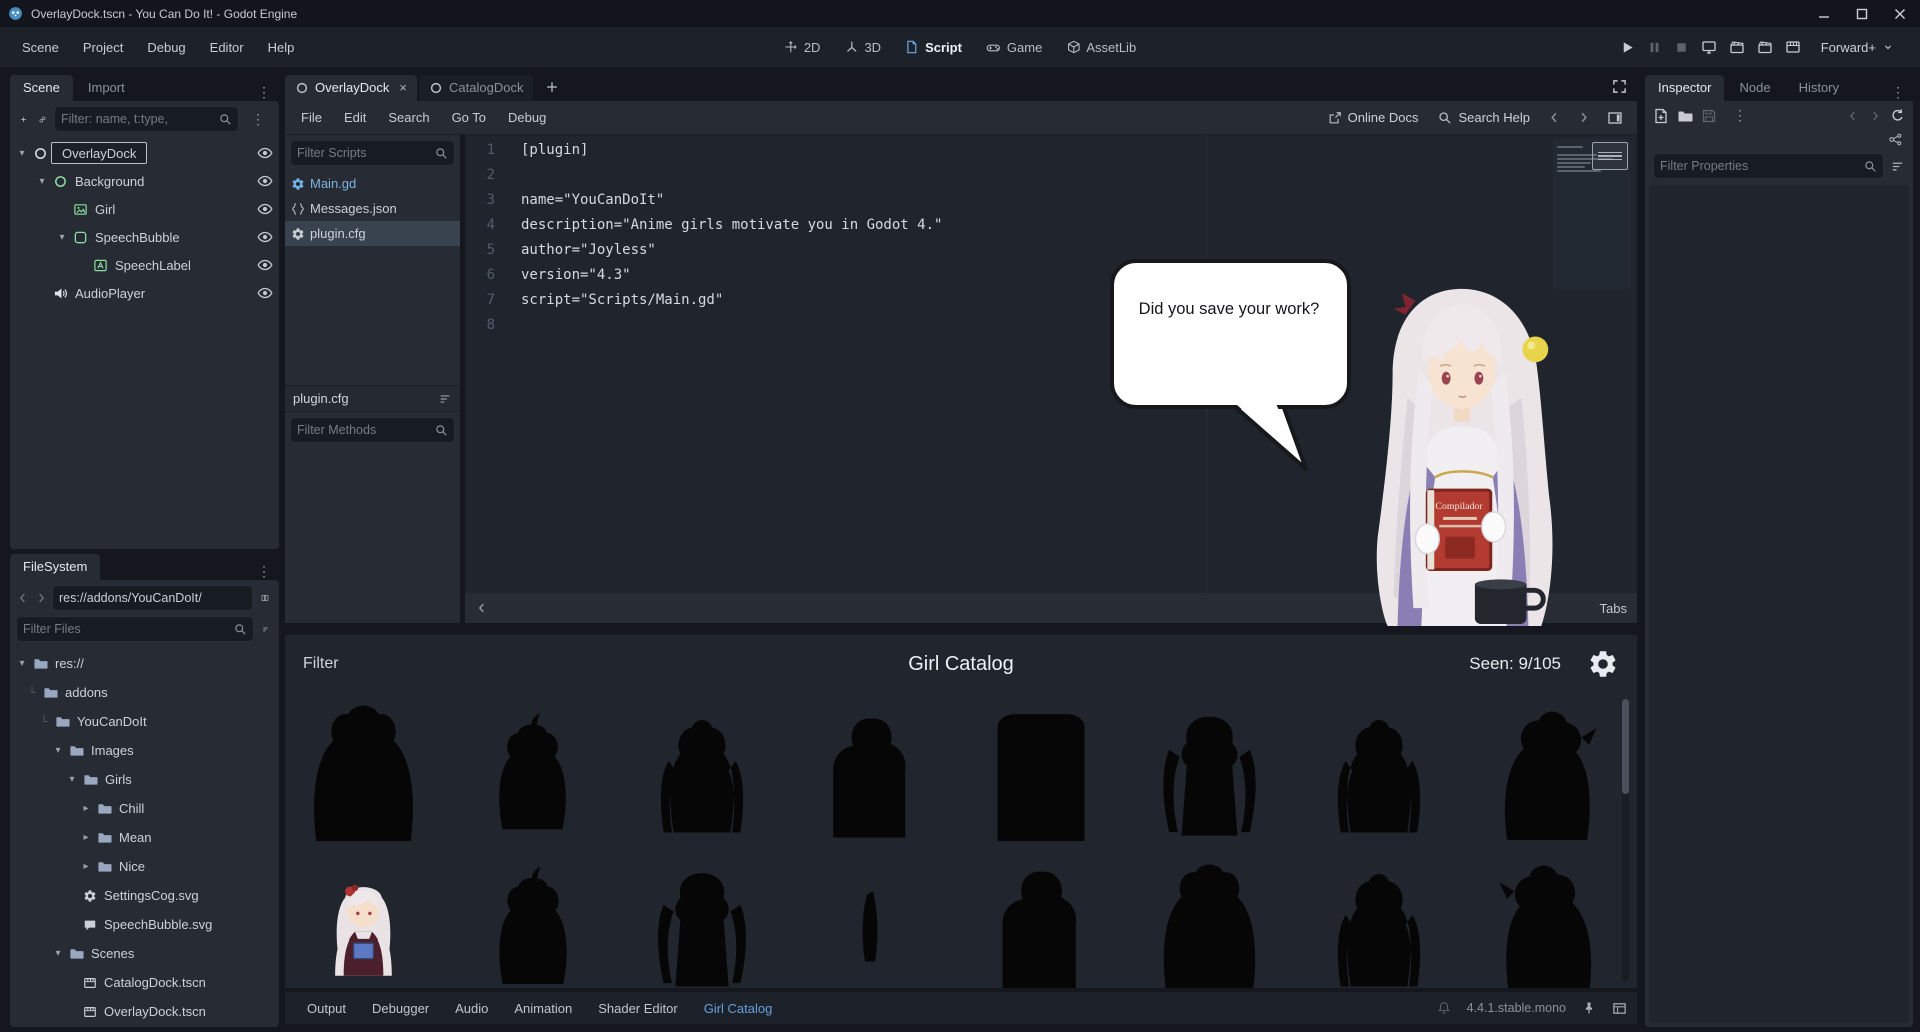 This screenshot has height=1032, width=1920. What do you see at coordinates (366, 153) in the screenshot?
I see `filter-scripts-field` at bounding box center [366, 153].